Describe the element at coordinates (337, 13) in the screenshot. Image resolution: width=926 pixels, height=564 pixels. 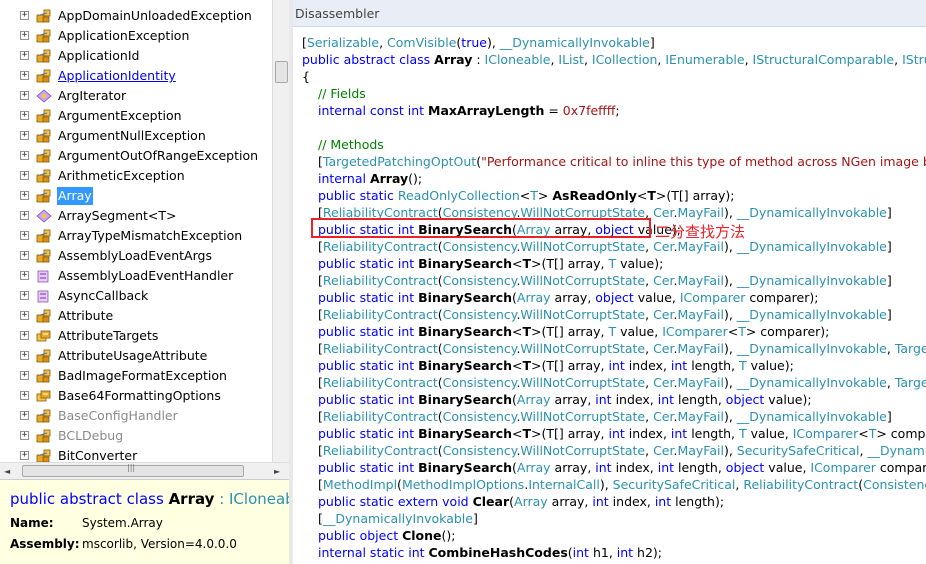
I see `disassembler-title: Disassembler` at that location.